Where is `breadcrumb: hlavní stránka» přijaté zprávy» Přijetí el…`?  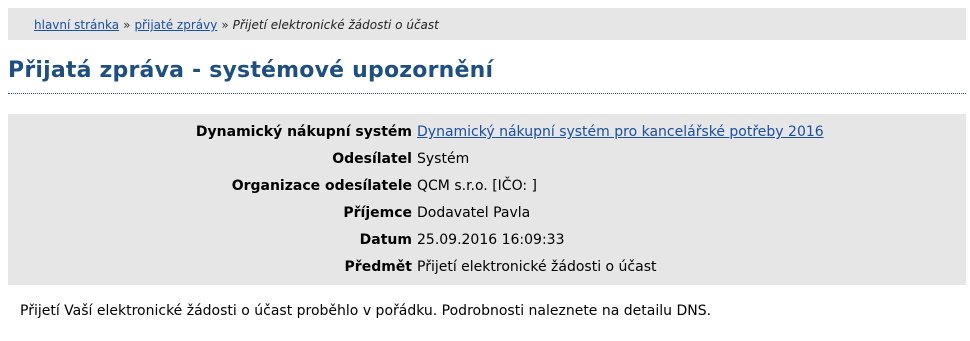
breadcrumb: hlavní stránka» přijaté zprávy» Přijetí el… is located at coordinates (487, 24).